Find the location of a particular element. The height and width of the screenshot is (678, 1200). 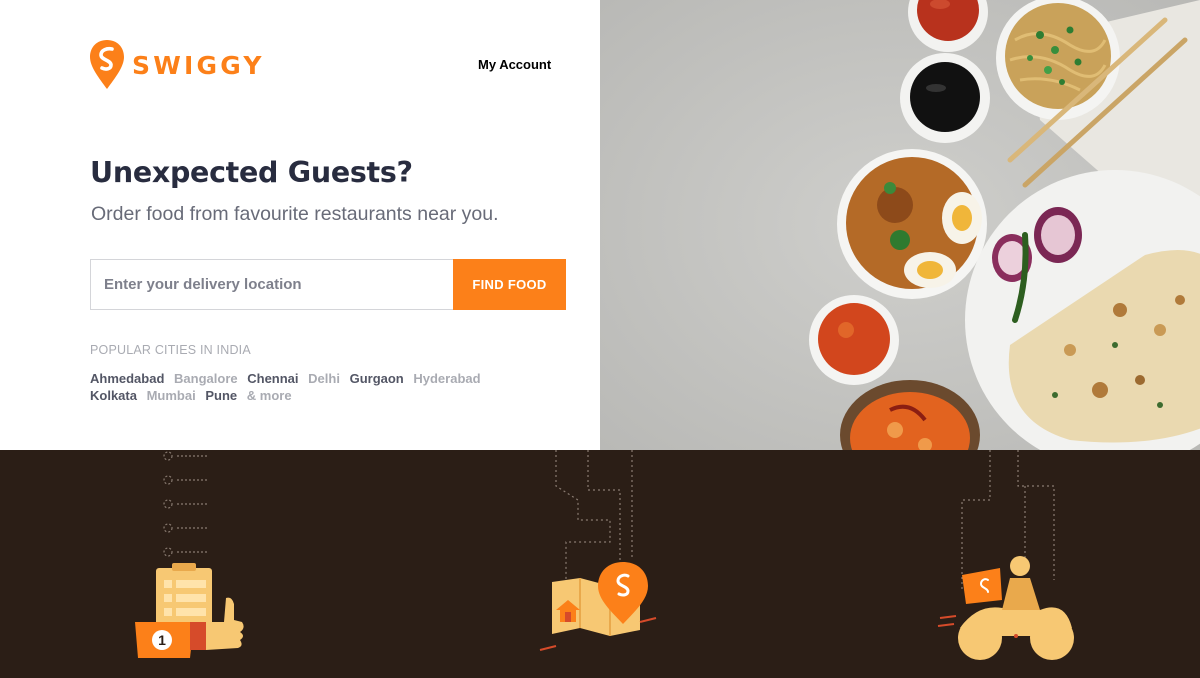

map-pin-icon is located at coordinates (598, 606).